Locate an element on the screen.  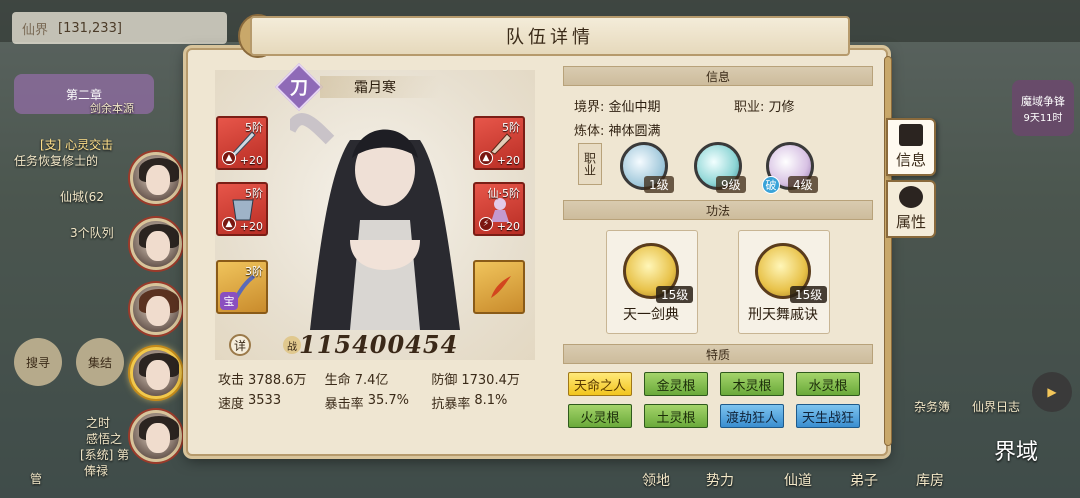
bottom-left-label: 管 is located at coordinates (36, 479).